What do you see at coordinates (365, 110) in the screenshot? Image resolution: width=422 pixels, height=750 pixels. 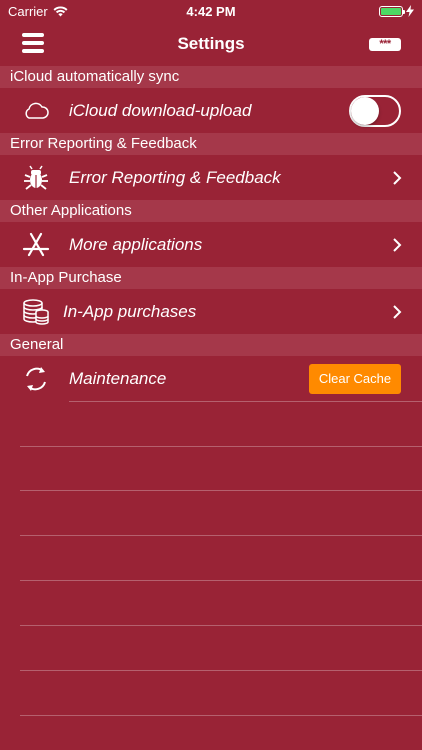 I see `toggle-knob` at bounding box center [365, 110].